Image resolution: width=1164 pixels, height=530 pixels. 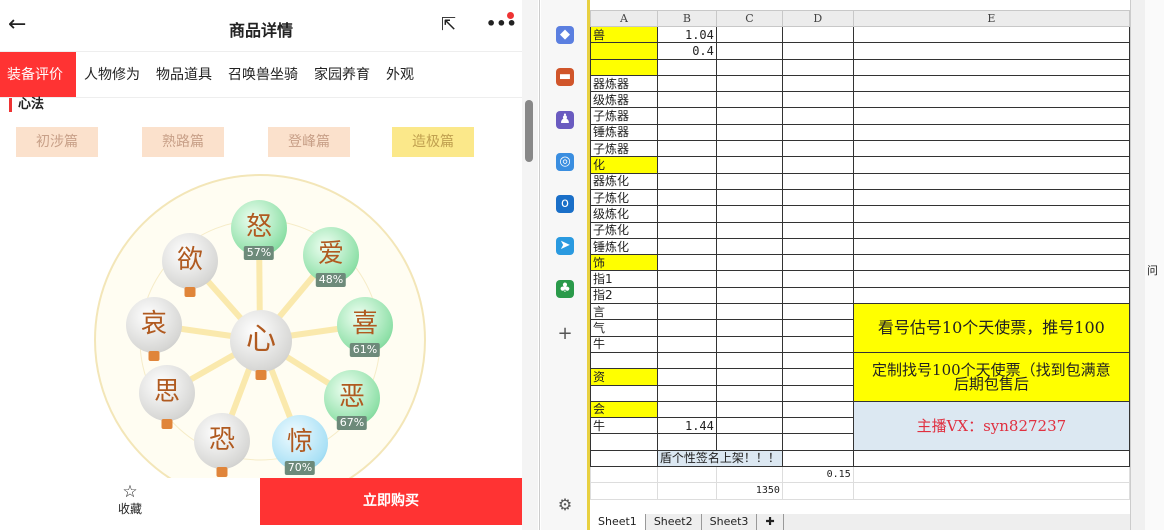 What do you see at coordinates (130, 501) in the screenshot?
I see `favorite-button: ☆ 收藏` at bounding box center [130, 501].